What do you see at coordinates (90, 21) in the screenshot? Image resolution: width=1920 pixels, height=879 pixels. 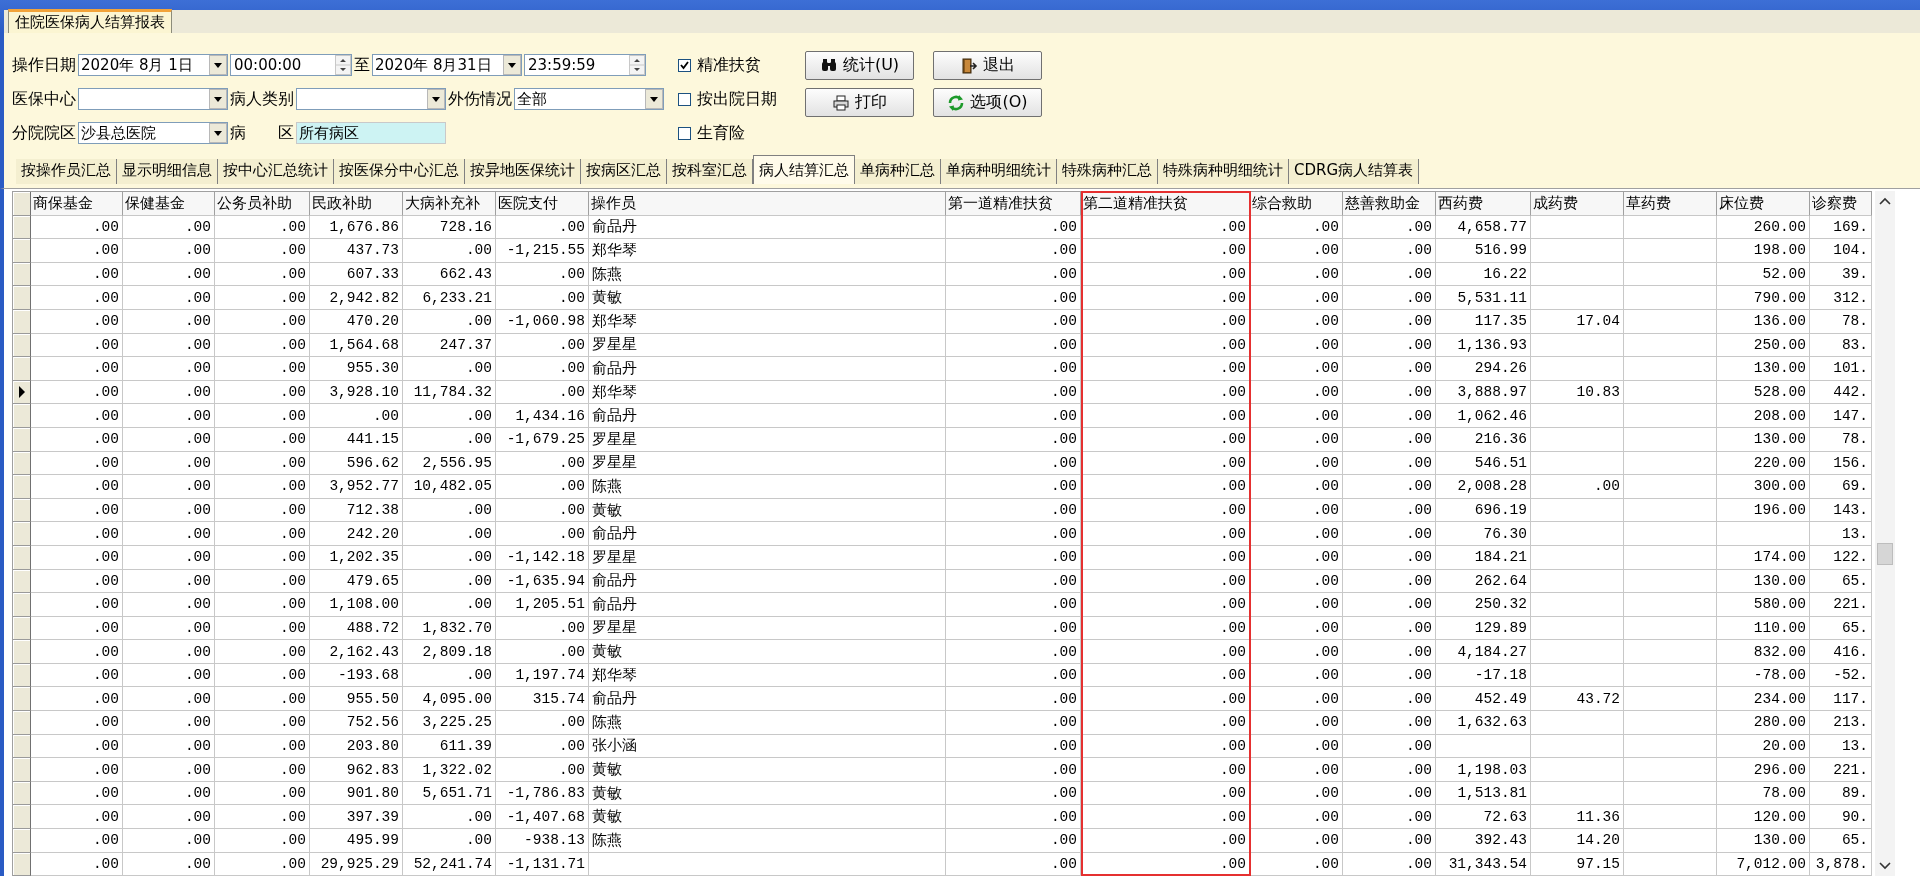 I see `document-tab: 住院医保病人结算报表` at bounding box center [90, 21].